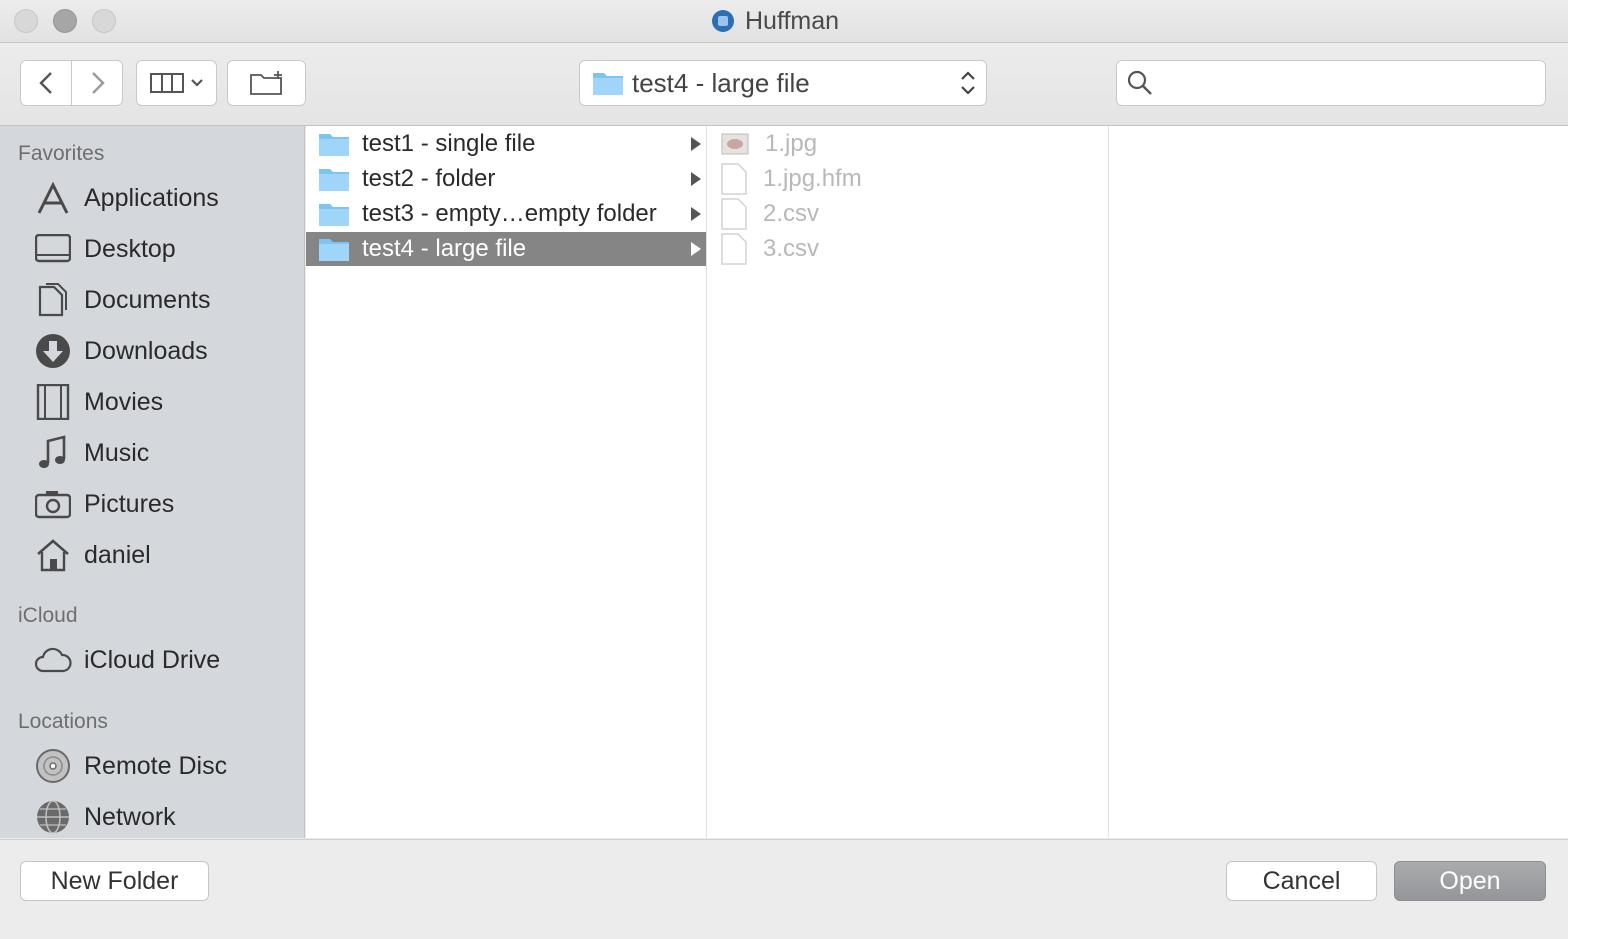  I want to click on title-bar: Huffman, so click(784, 21).